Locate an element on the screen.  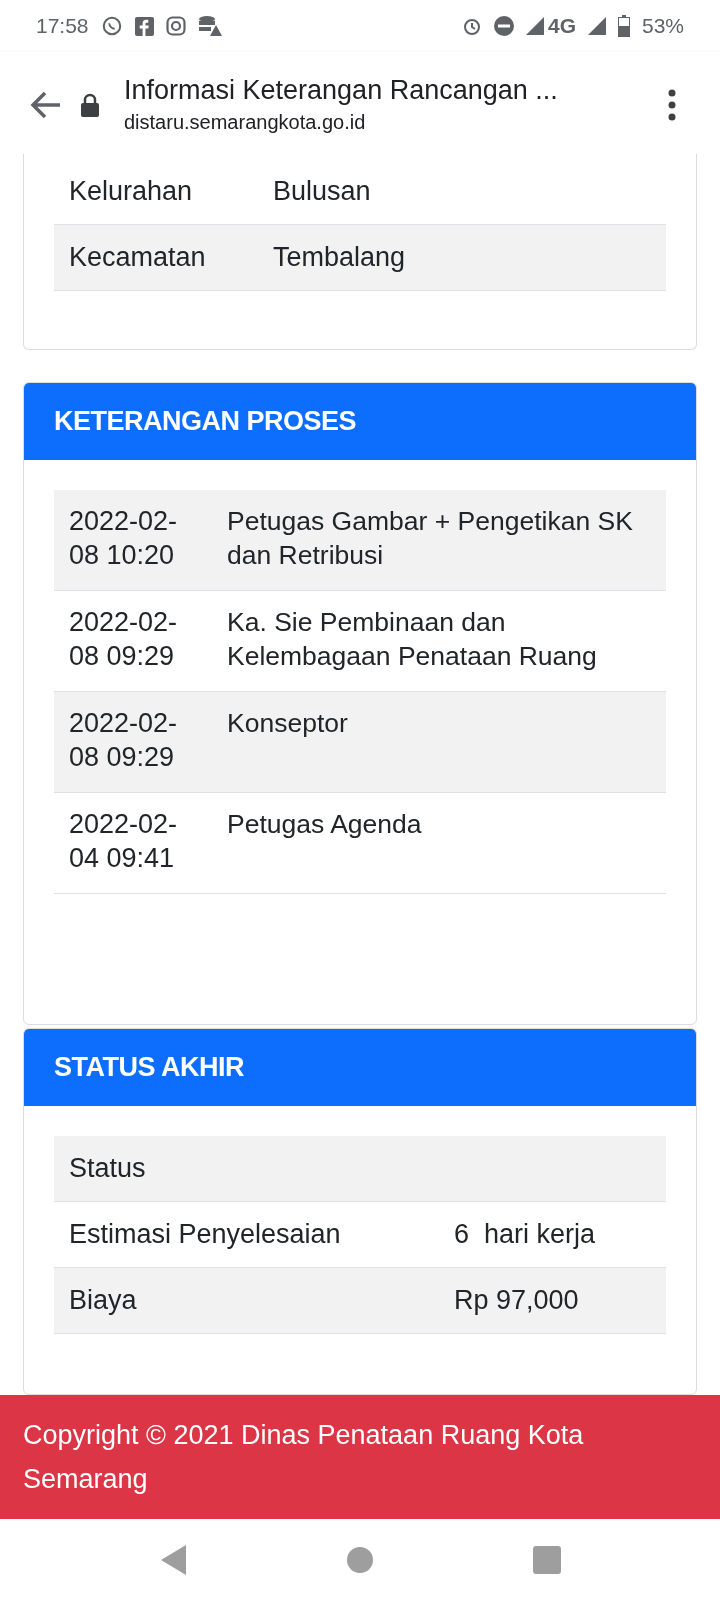
table-cell-text: Tembalang is located at coordinates (339, 258).